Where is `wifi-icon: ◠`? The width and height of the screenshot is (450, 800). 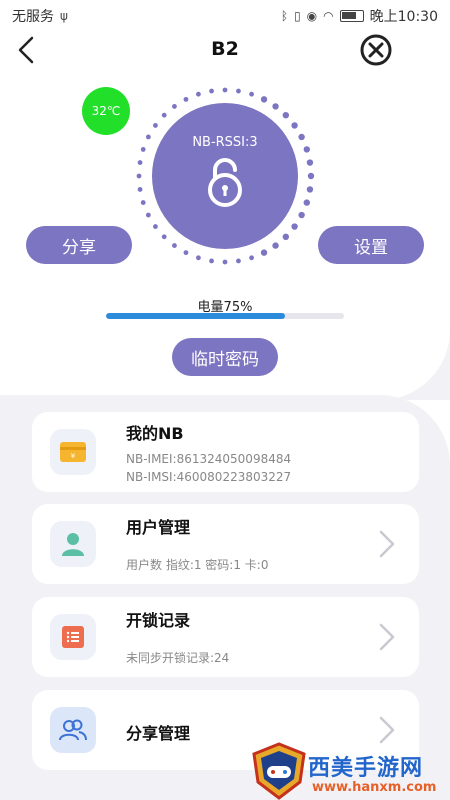
wifi-icon: ◠ is located at coordinates (328, 16).